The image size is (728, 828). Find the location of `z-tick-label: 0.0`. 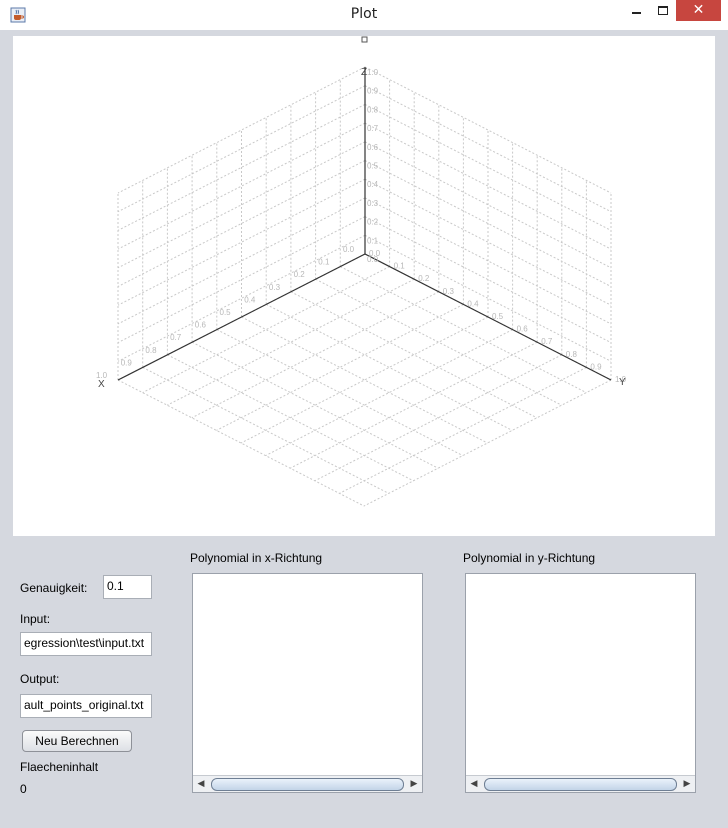

z-tick-label: 0.0 is located at coordinates (373, 259).